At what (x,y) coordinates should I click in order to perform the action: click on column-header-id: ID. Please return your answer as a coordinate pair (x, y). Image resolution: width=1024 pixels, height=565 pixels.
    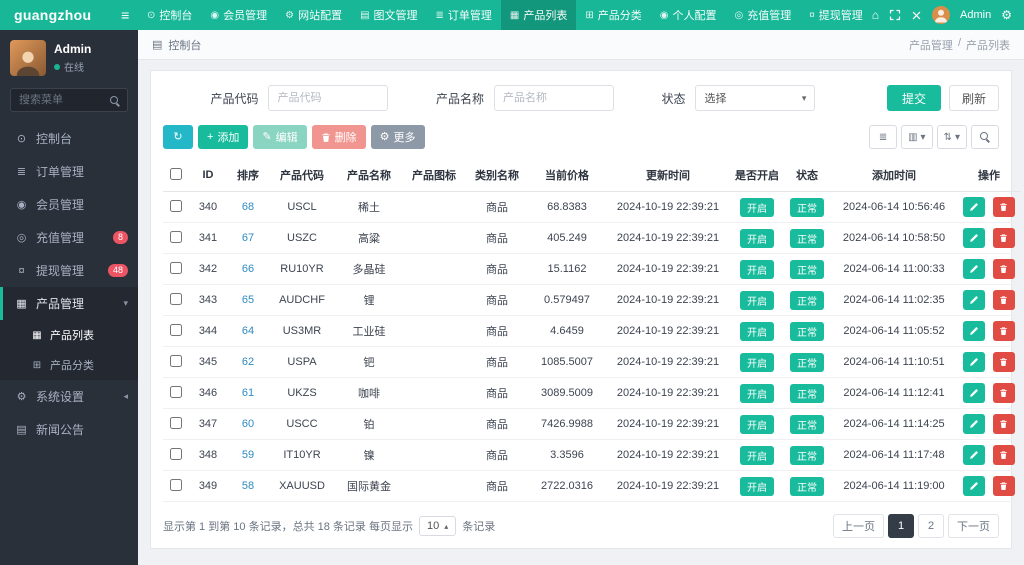
    Looking at the image, I should click on (208, 175).